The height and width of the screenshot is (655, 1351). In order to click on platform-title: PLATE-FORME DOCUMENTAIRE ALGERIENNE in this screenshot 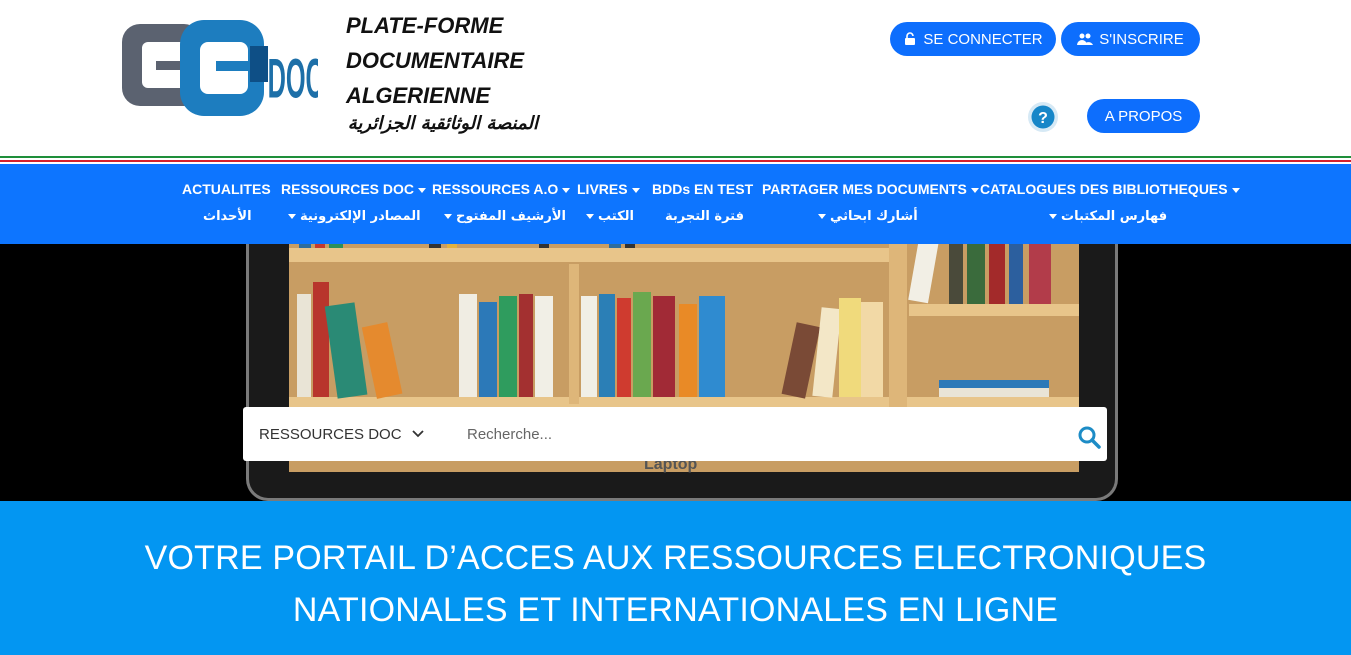, I will do `click(435, 60)`.